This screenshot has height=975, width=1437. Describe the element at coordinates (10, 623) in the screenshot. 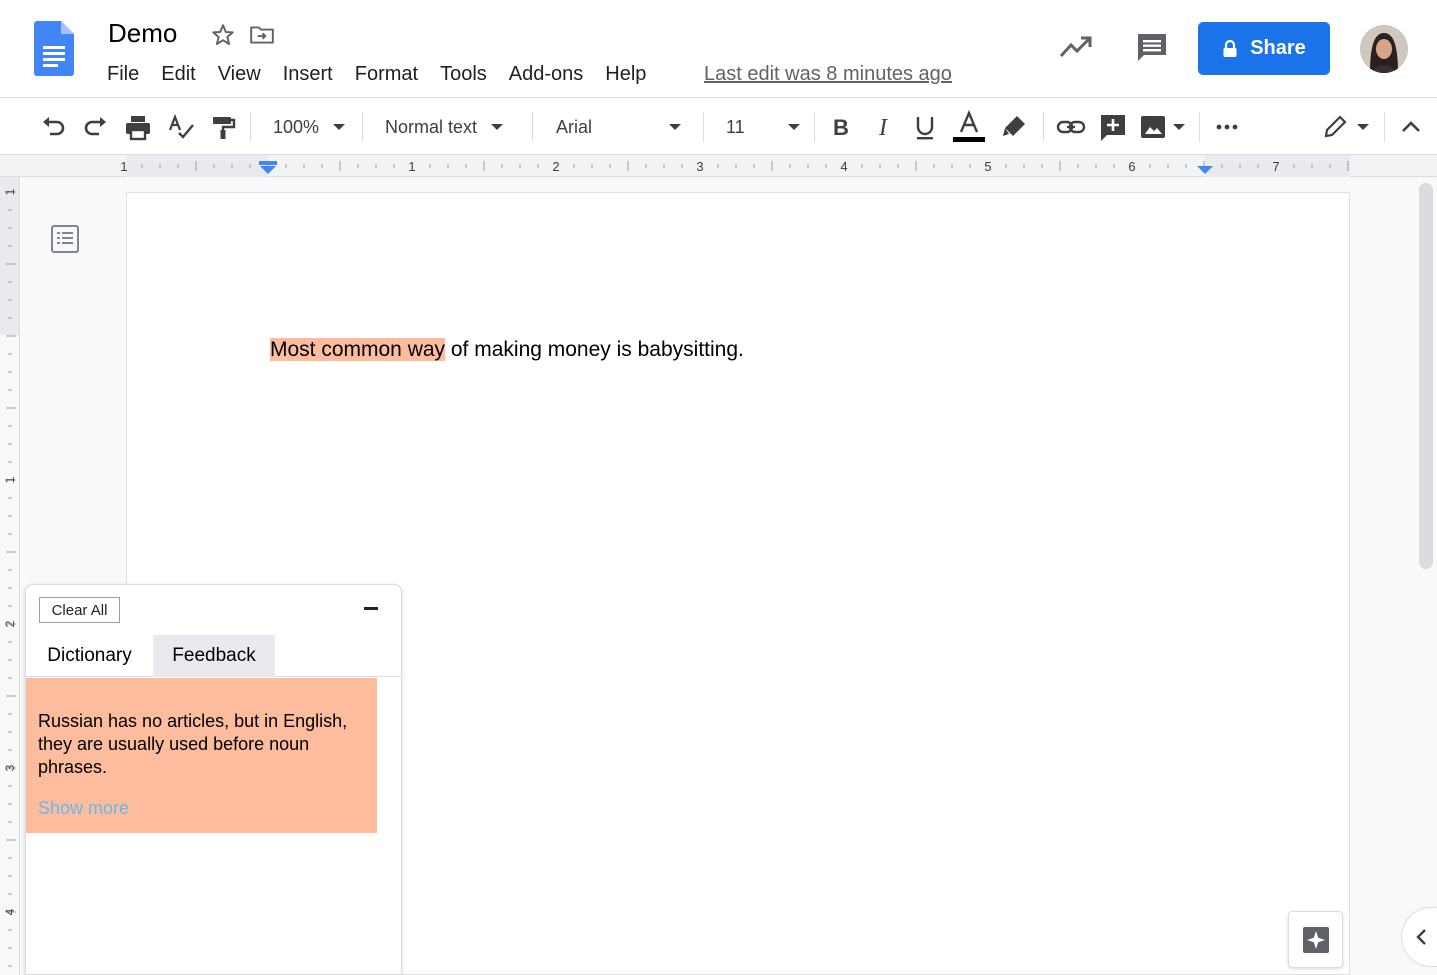

I see `ruler-label: 2` at that location.